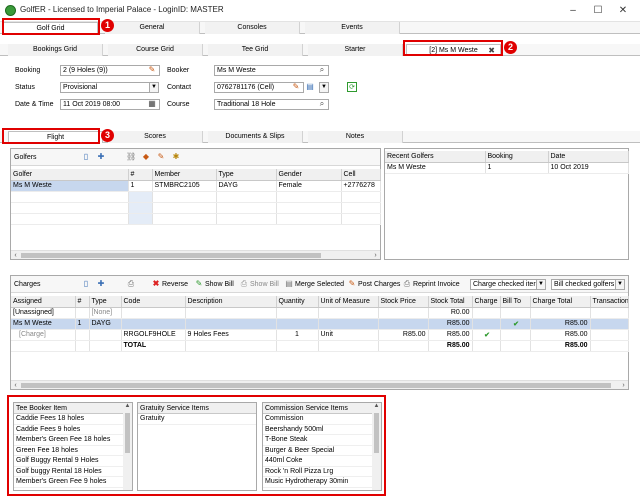 The height and width of the screenshot is (499, 640). What do you see at coordinates (127, 406) in the screenshot?
I see `scroll-up-icon: ▲` at bounding box center [127, 406].